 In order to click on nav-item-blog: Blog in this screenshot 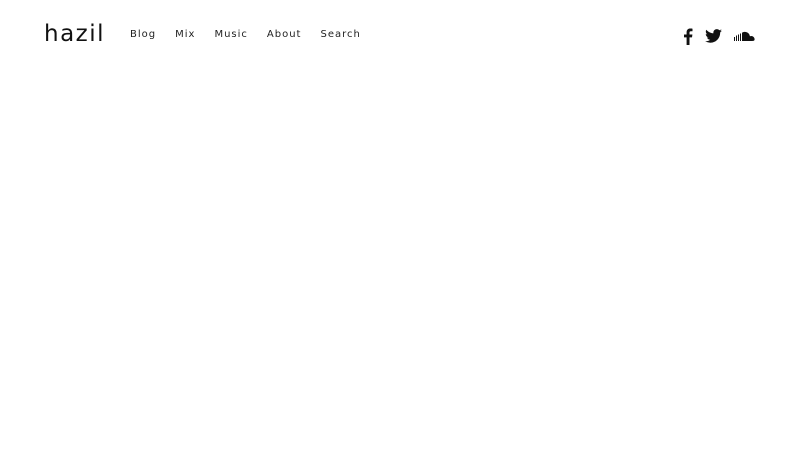, I will do `click(152, 35)`.